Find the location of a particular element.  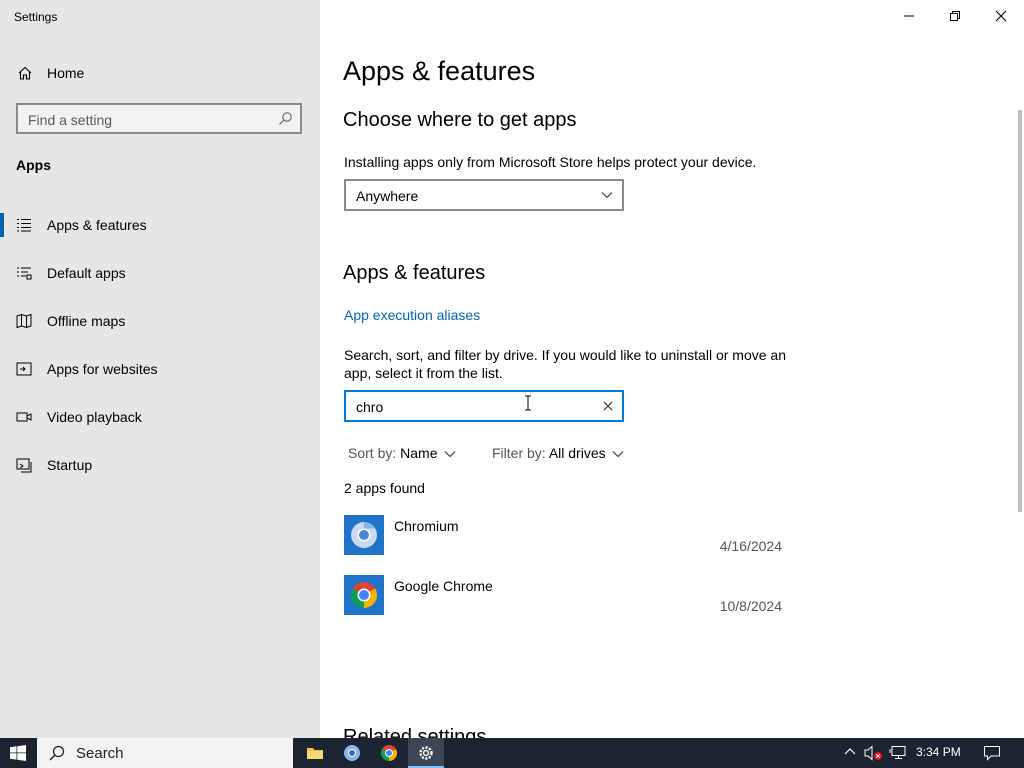

taskbar-clock: 3:34 PM is located at coordinates (938, 752).